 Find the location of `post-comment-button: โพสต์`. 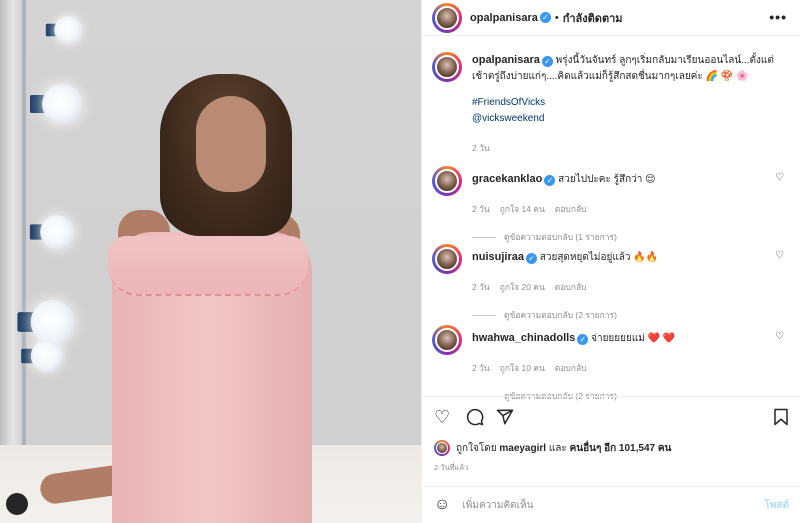

post-comment-button: โพสต์ is located at coordinates (776, 505).